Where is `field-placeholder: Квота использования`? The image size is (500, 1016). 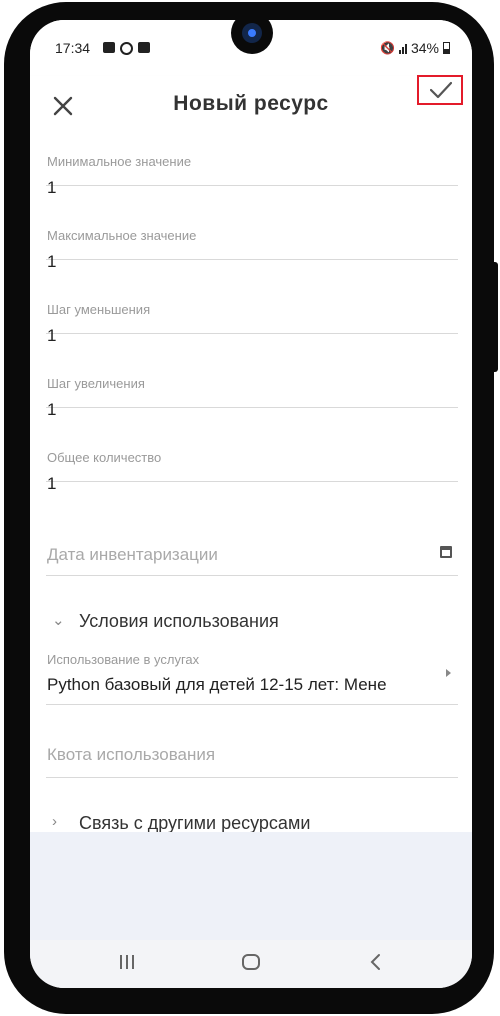 field-placeholder: Квота использования is located at coordinates (131, 754).